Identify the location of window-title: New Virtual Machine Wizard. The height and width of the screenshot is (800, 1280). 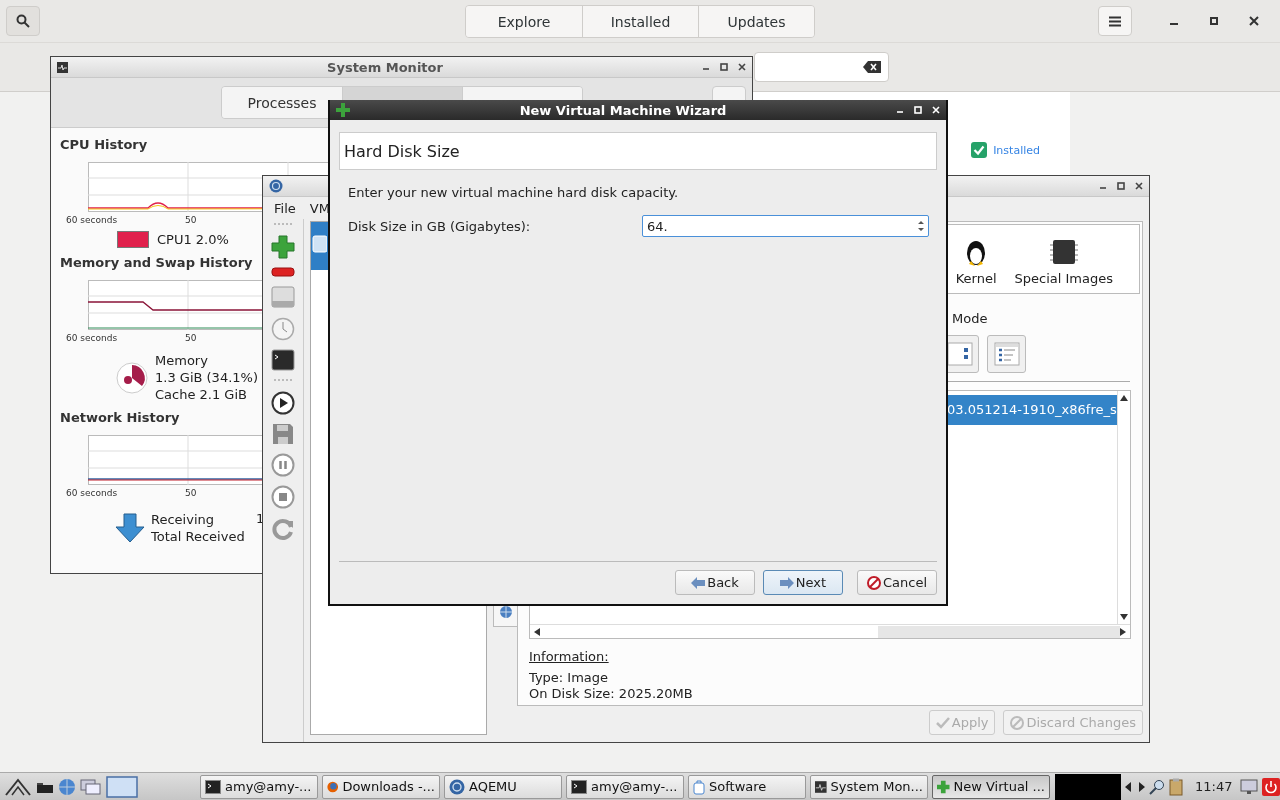
(623, 110).